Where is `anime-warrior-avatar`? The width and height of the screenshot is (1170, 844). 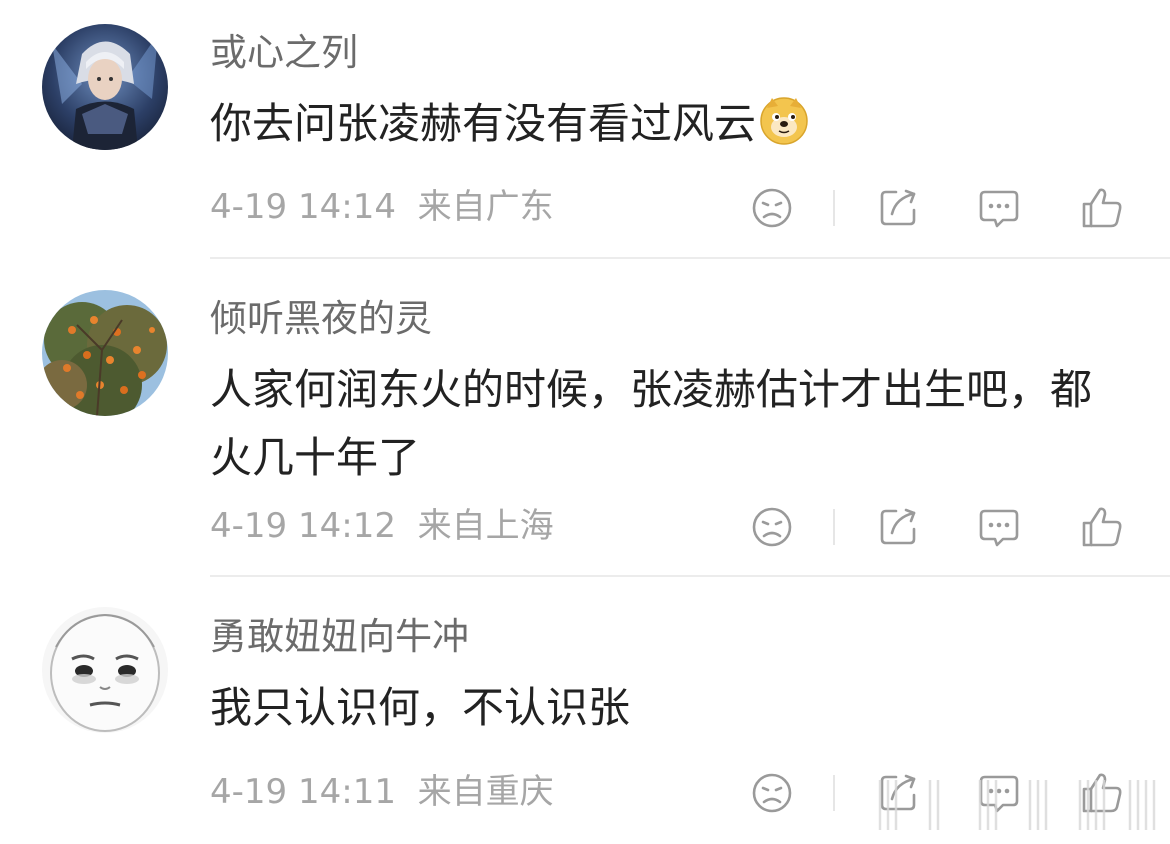 anime-warrior-avatar is located at coordinates (105, 87).